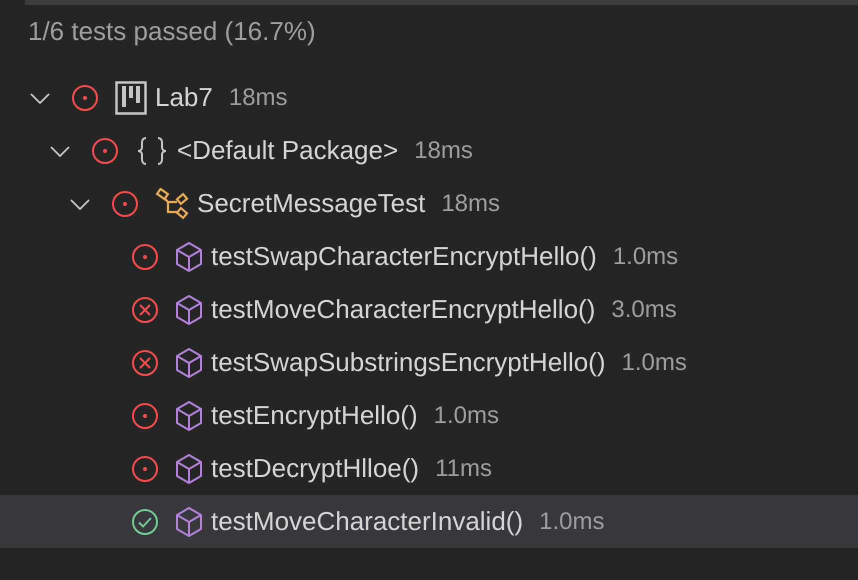 The width and height of the screenshot is (858, 580). I want to click on test-tree-row: testSwapCharacterEncryptHello() 1.0ms, so click(429, 256).